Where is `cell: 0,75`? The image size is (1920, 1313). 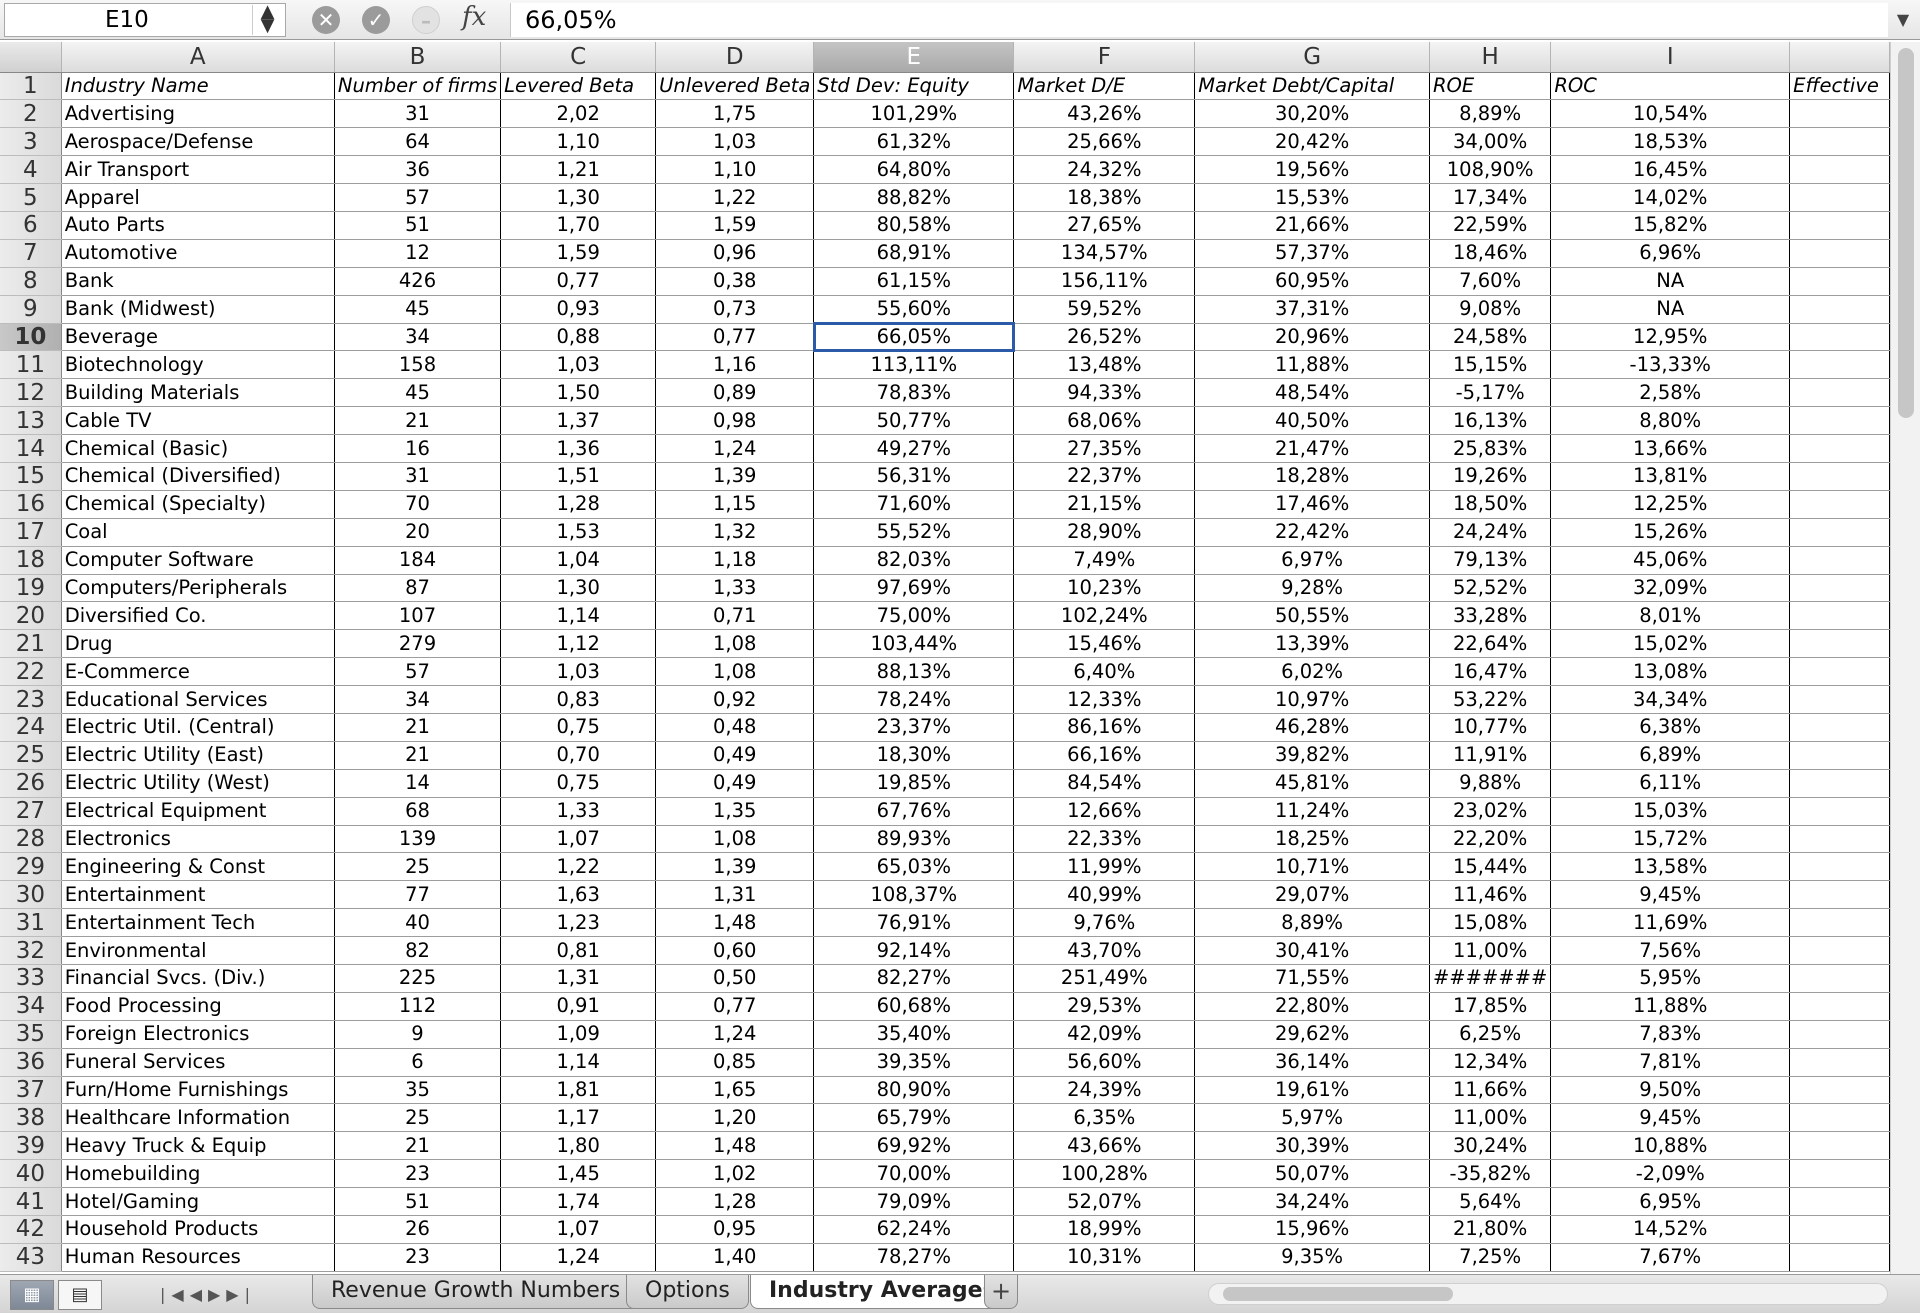
cell: 0,75 is located at coordinates (578, 783).